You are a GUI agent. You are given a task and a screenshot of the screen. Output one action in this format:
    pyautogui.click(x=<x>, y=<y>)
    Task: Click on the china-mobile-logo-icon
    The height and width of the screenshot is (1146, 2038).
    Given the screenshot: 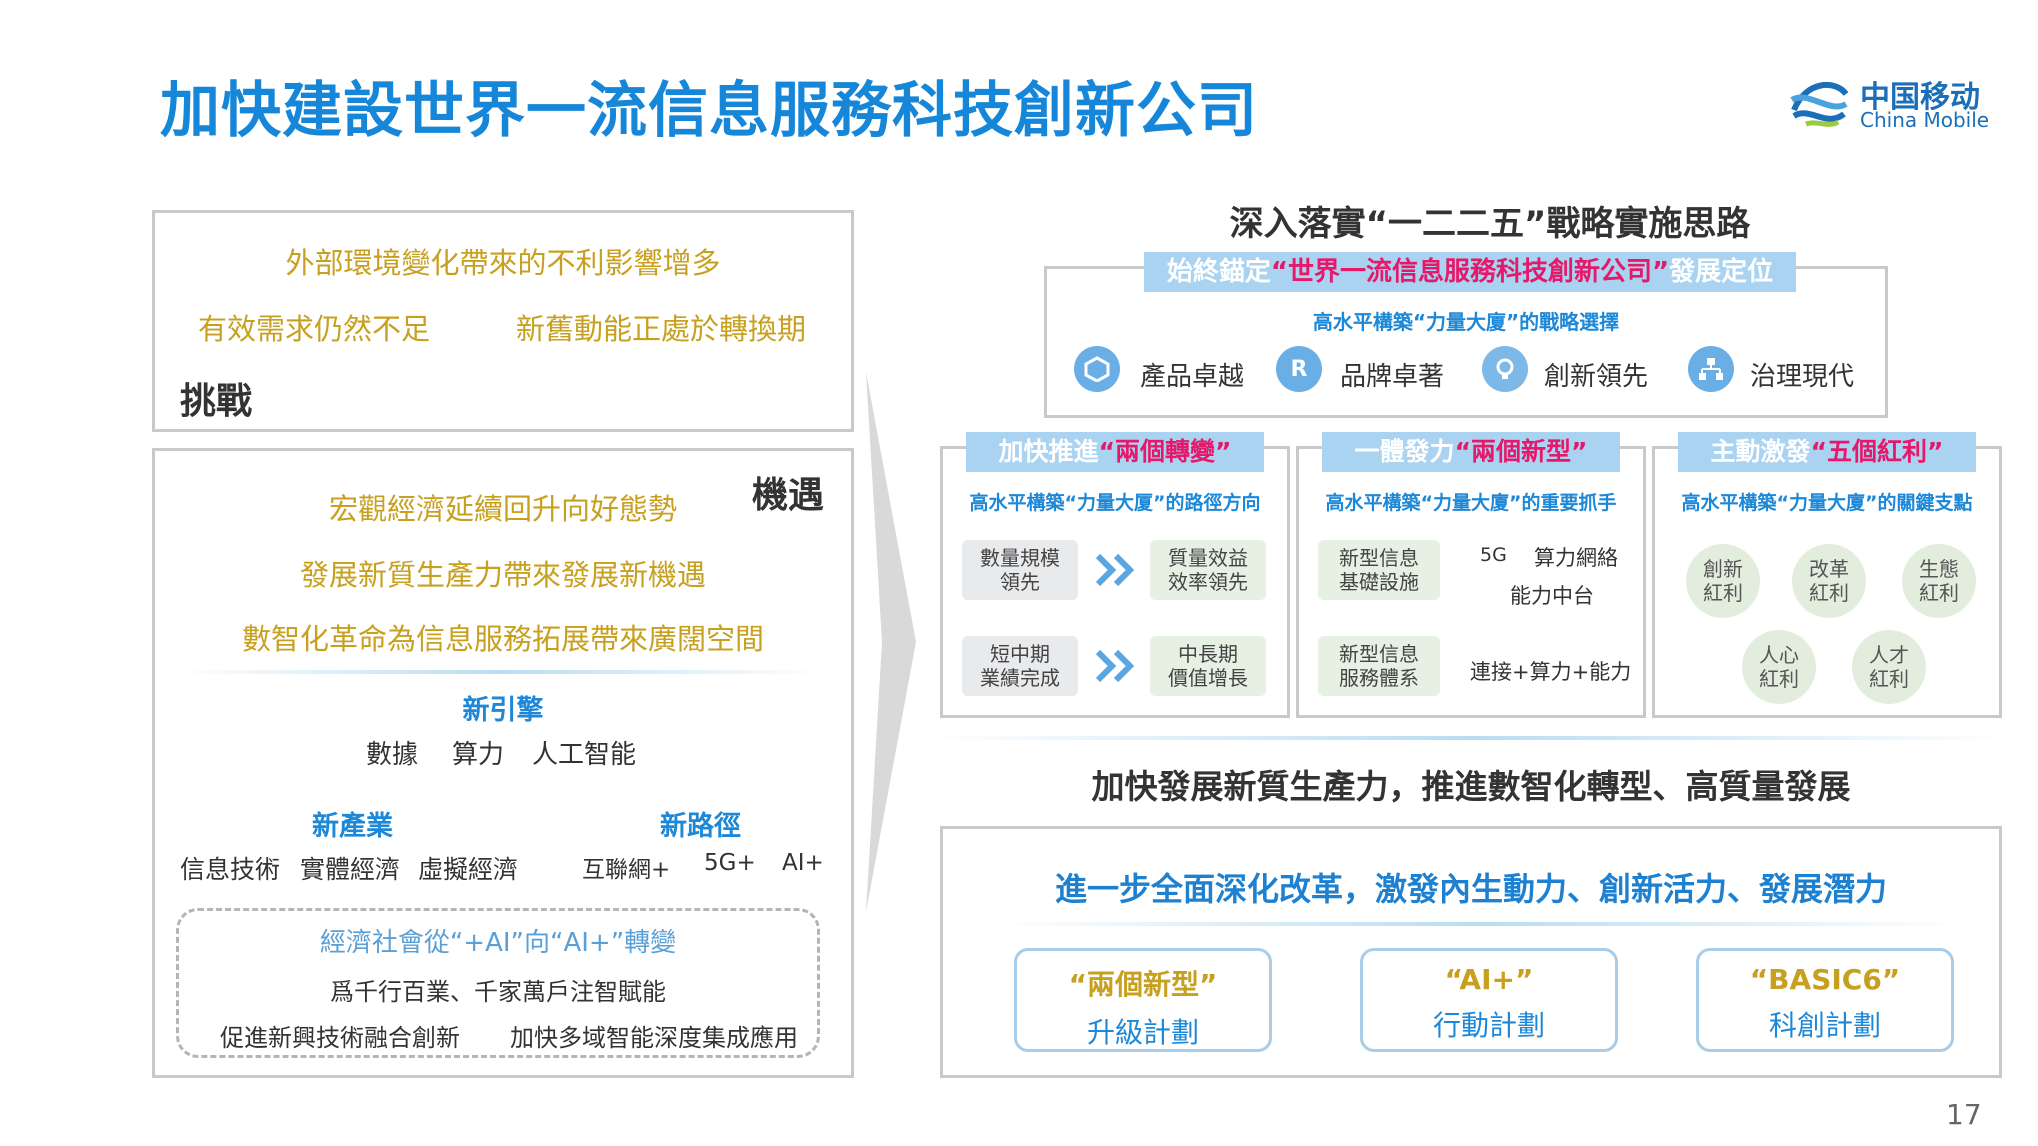 What is the action you would take?
    pyautogui.click(x=1819, y=104)
    